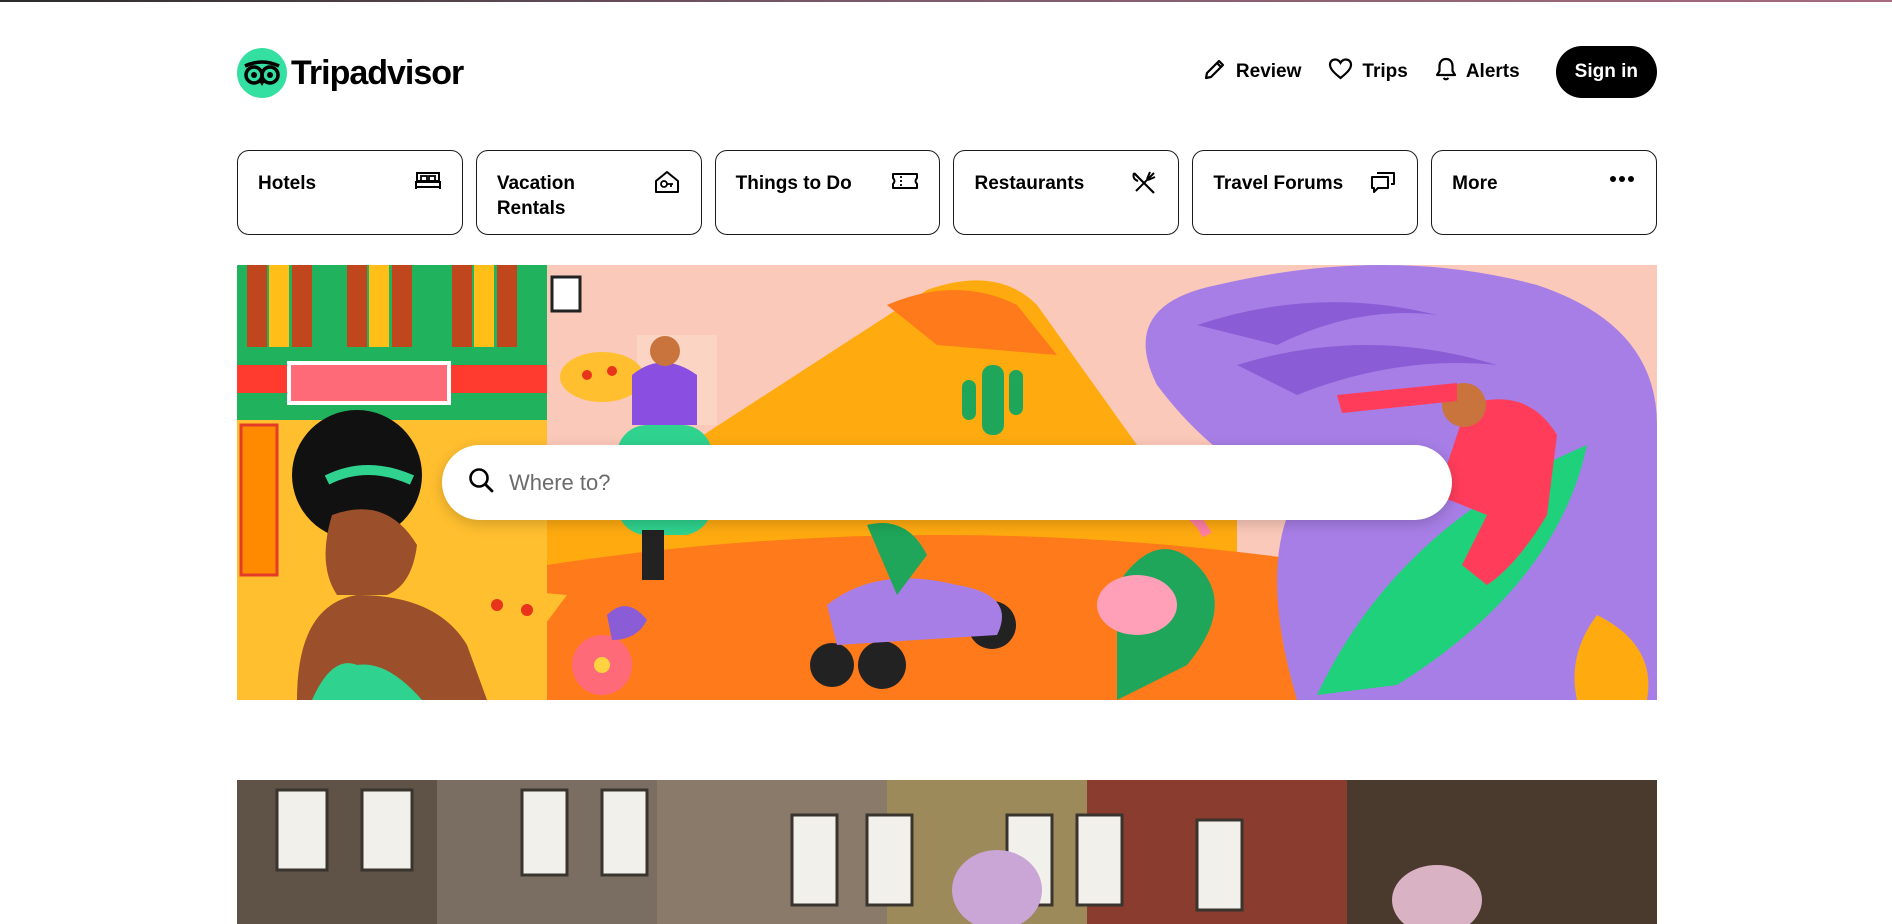 The height and width of the screenshot is (924, 1892). Describe the element at coordinates (1268, 71) in the screenshot. I see `review-label: Review` at that location.